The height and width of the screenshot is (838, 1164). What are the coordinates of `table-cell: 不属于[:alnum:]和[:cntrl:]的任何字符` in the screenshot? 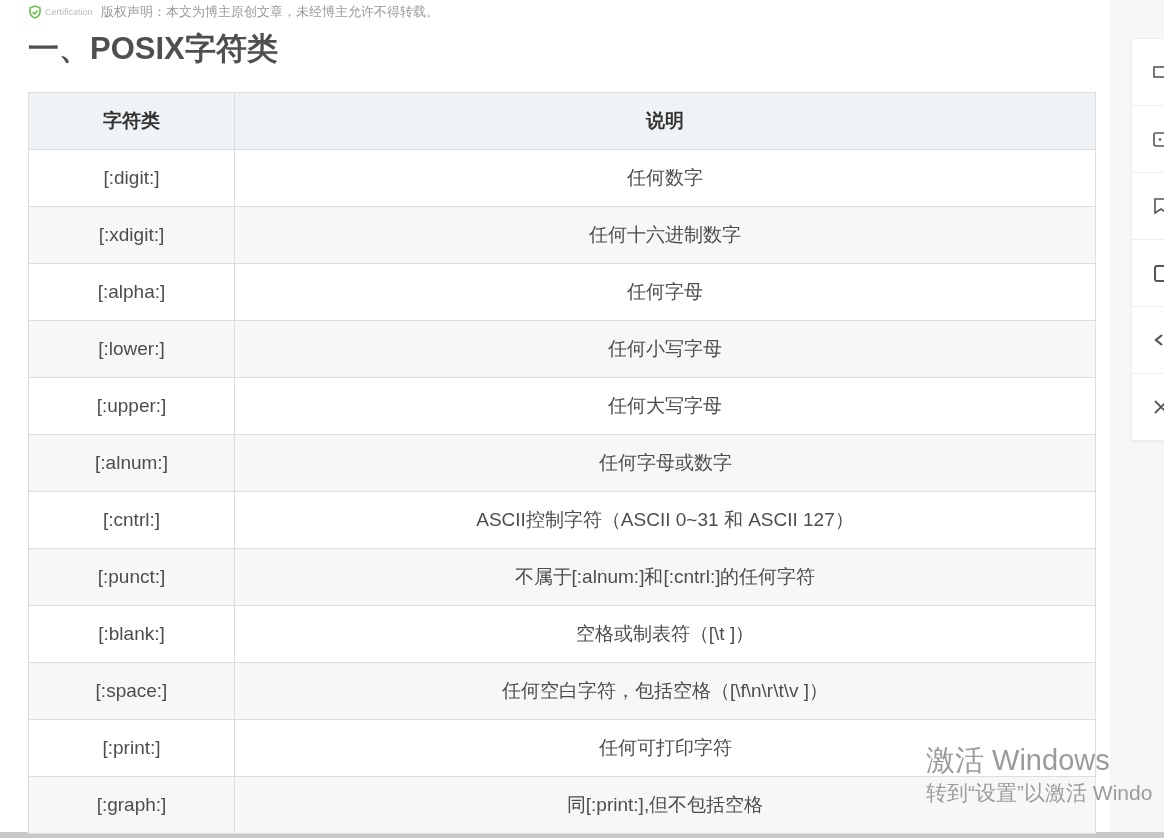 It's located at (665, 577).